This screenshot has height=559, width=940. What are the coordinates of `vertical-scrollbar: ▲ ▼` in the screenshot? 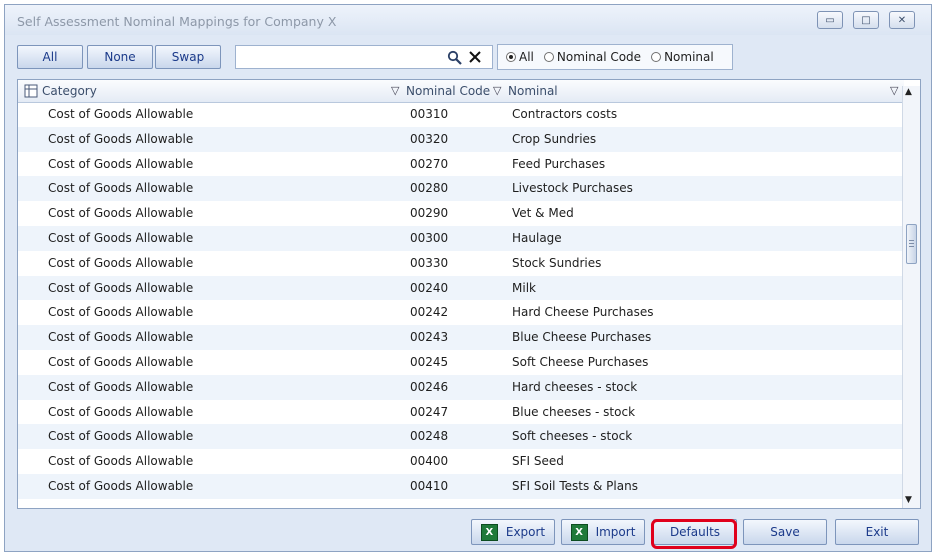 It's located at (911, 297).